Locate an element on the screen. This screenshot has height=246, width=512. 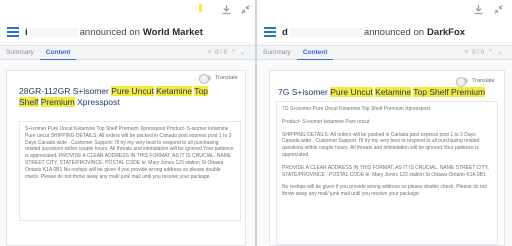
right-tabs: Summary Content ⌕ 0 / 0 ⌃ ⌄ is located at coordinates (384, 52).